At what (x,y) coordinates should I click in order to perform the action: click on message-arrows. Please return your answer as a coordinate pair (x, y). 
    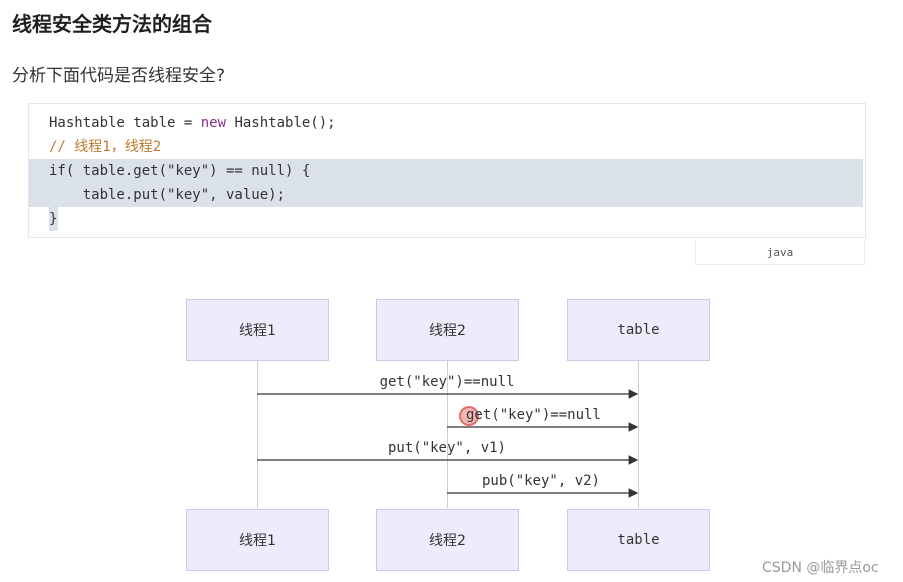
    Looking at the image, I should click on (448, 443).